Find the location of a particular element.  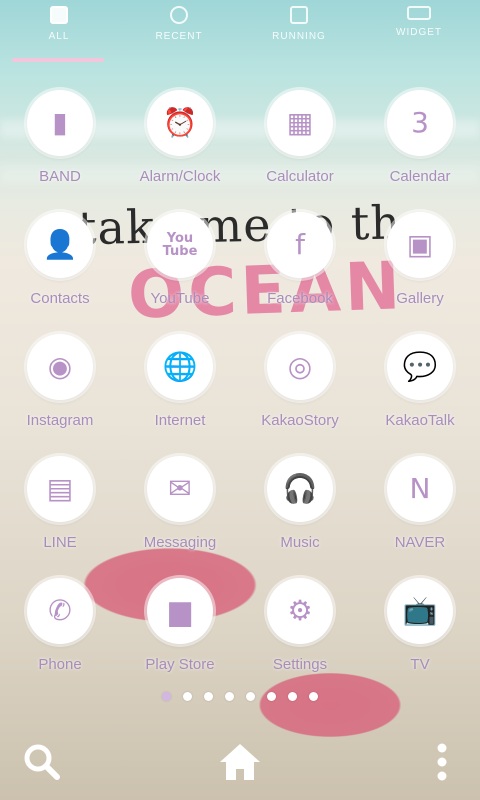

app-label: BAND is located at coordinates (60, 176).